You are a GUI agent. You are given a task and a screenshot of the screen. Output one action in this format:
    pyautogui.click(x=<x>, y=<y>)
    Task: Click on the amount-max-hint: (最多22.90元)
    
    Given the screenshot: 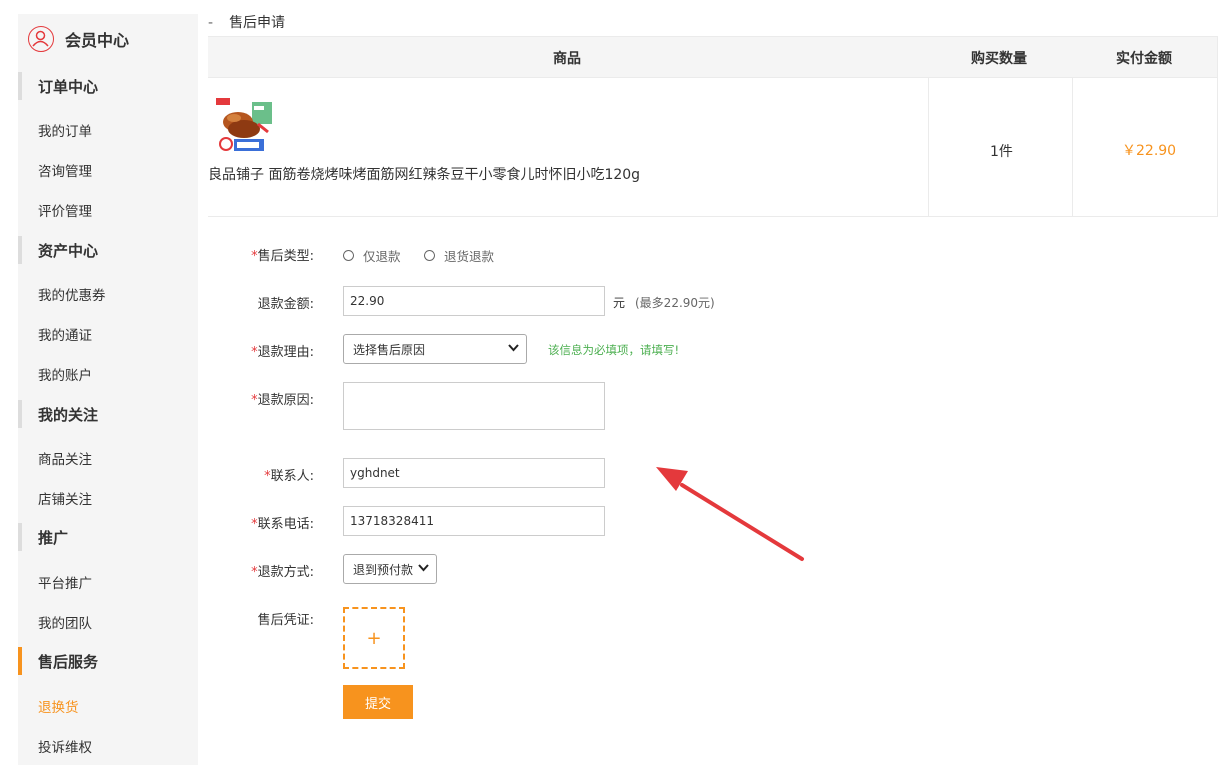 What is the action you would take?
    pyautogui.click(x=675, y=303)
    